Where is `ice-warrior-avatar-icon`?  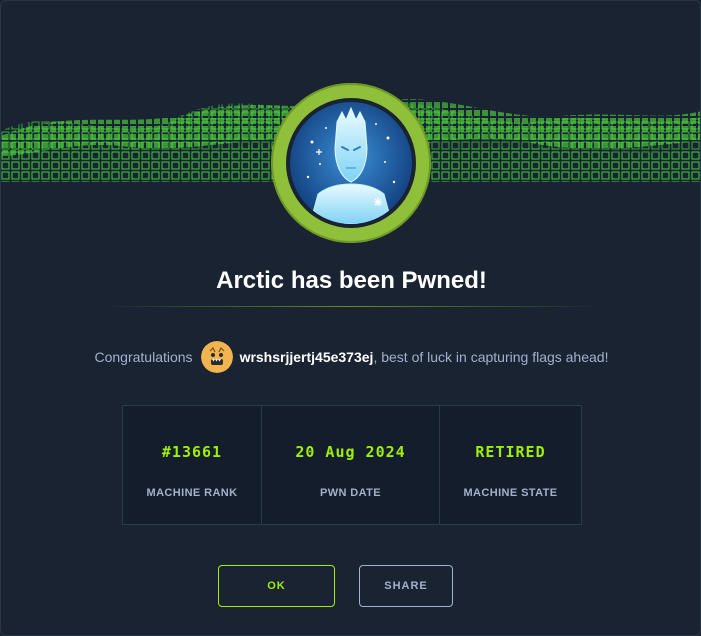 ice-warrior-avatar-icon is located at coordinates (351, 163).